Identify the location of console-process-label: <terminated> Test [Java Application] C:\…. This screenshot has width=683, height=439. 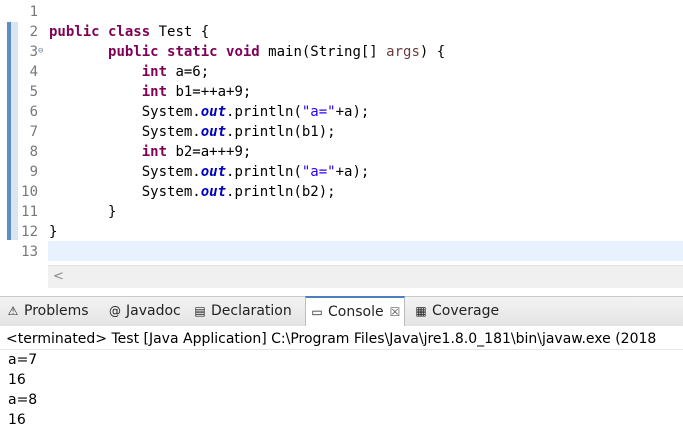
(341, 339).